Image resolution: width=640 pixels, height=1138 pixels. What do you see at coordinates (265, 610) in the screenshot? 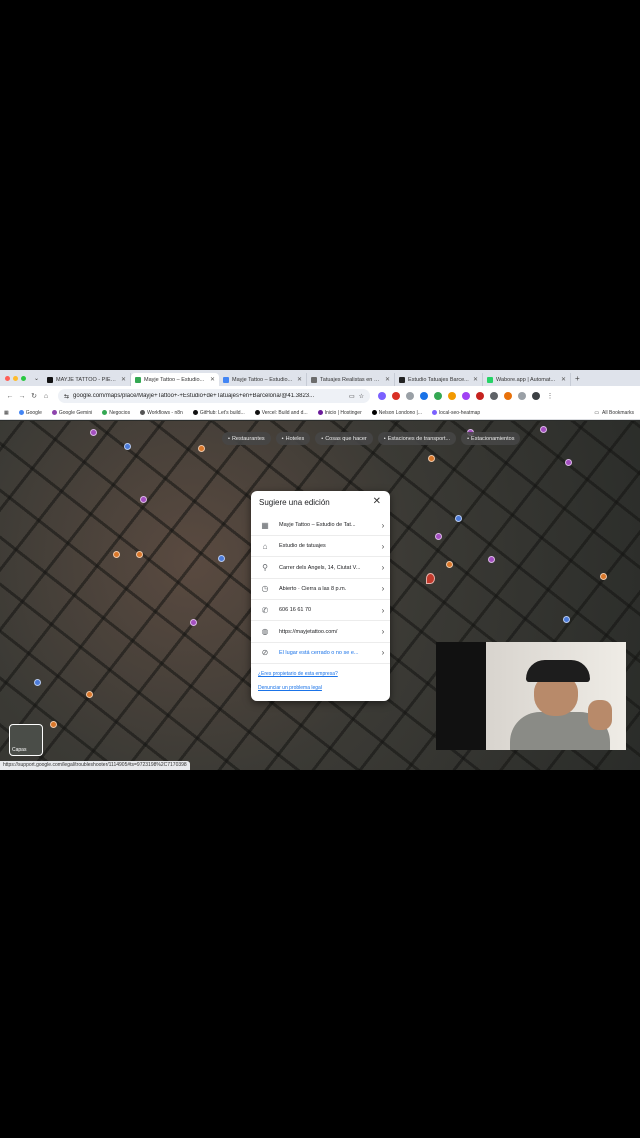
I see `phone-icon: ✆` at bounding box center [265, 610].